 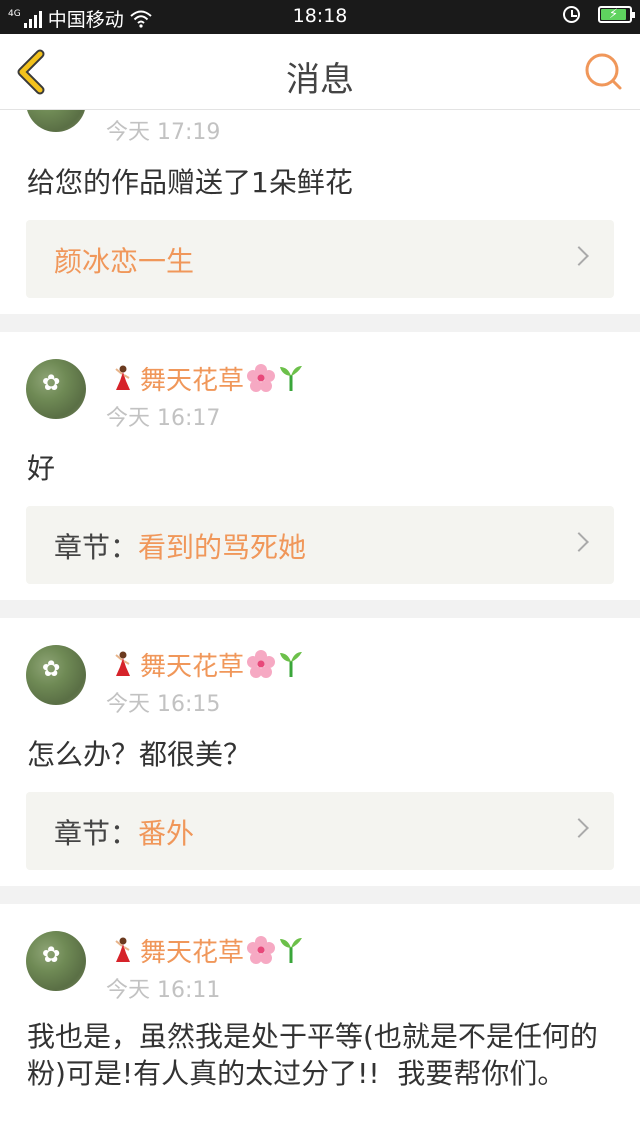 I want to click on back-button, so click(x=34, y=72).